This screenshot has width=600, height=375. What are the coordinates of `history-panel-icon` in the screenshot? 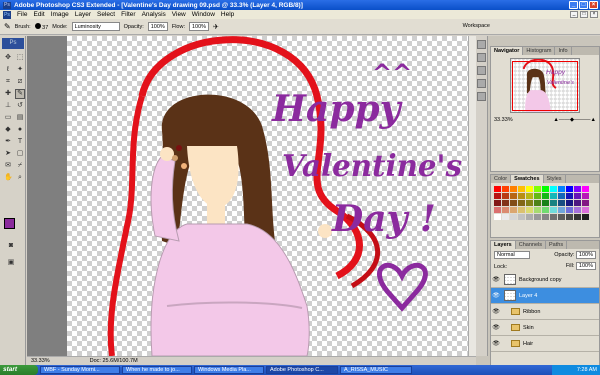 It's located at (481, 44).